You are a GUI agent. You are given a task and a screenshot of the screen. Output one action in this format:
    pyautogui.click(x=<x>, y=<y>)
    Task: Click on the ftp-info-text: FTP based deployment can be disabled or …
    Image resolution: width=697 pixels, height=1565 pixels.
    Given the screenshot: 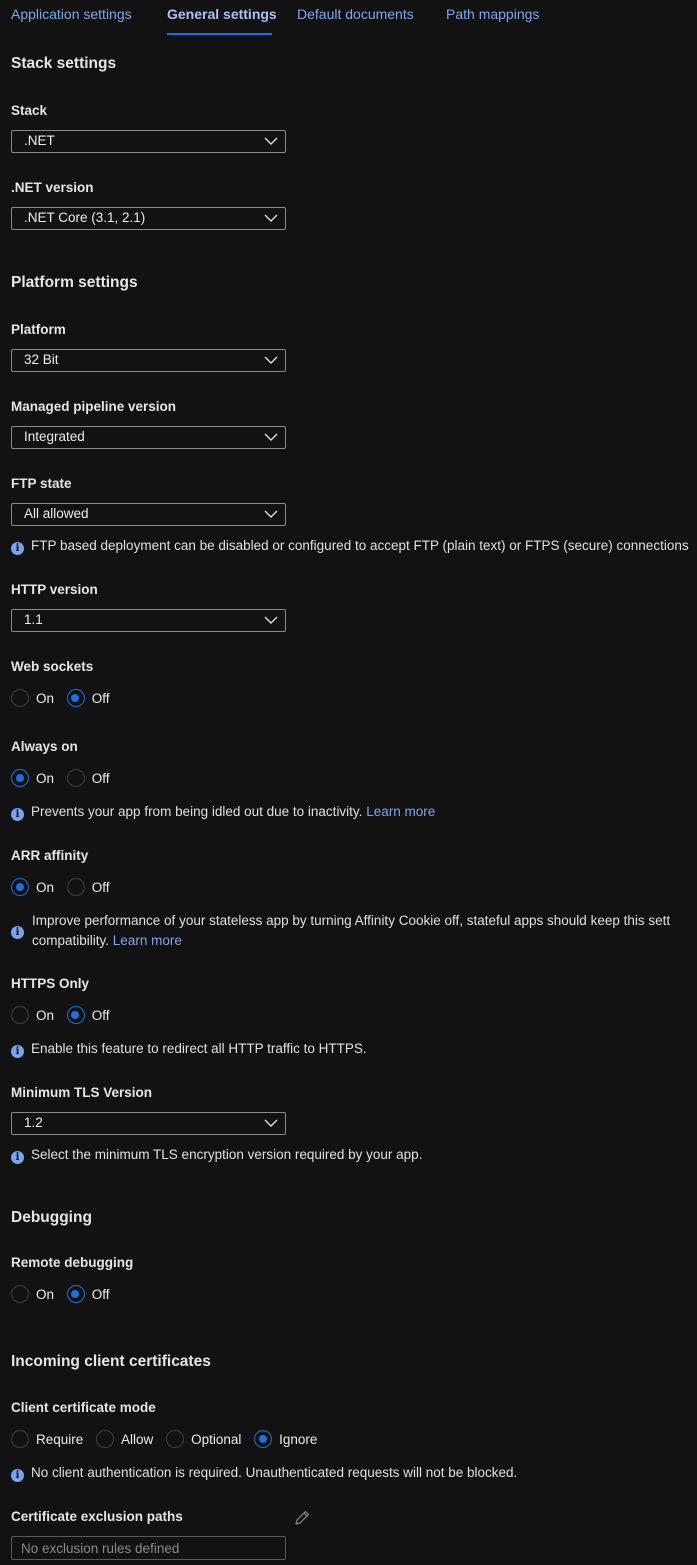 What is the action you would take?
    pyautogui.click(x=360, y=545)
    